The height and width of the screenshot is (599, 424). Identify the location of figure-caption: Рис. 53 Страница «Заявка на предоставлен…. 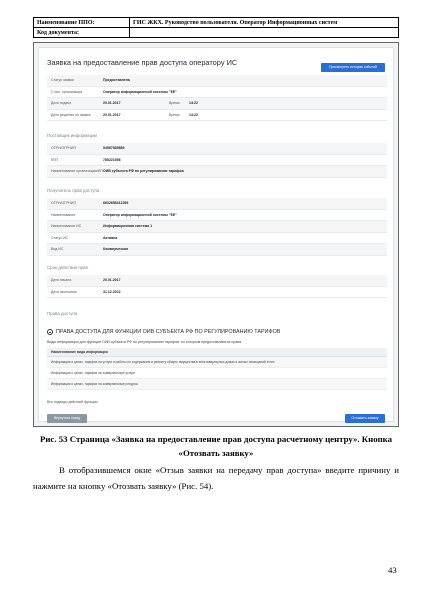
(216, 446).